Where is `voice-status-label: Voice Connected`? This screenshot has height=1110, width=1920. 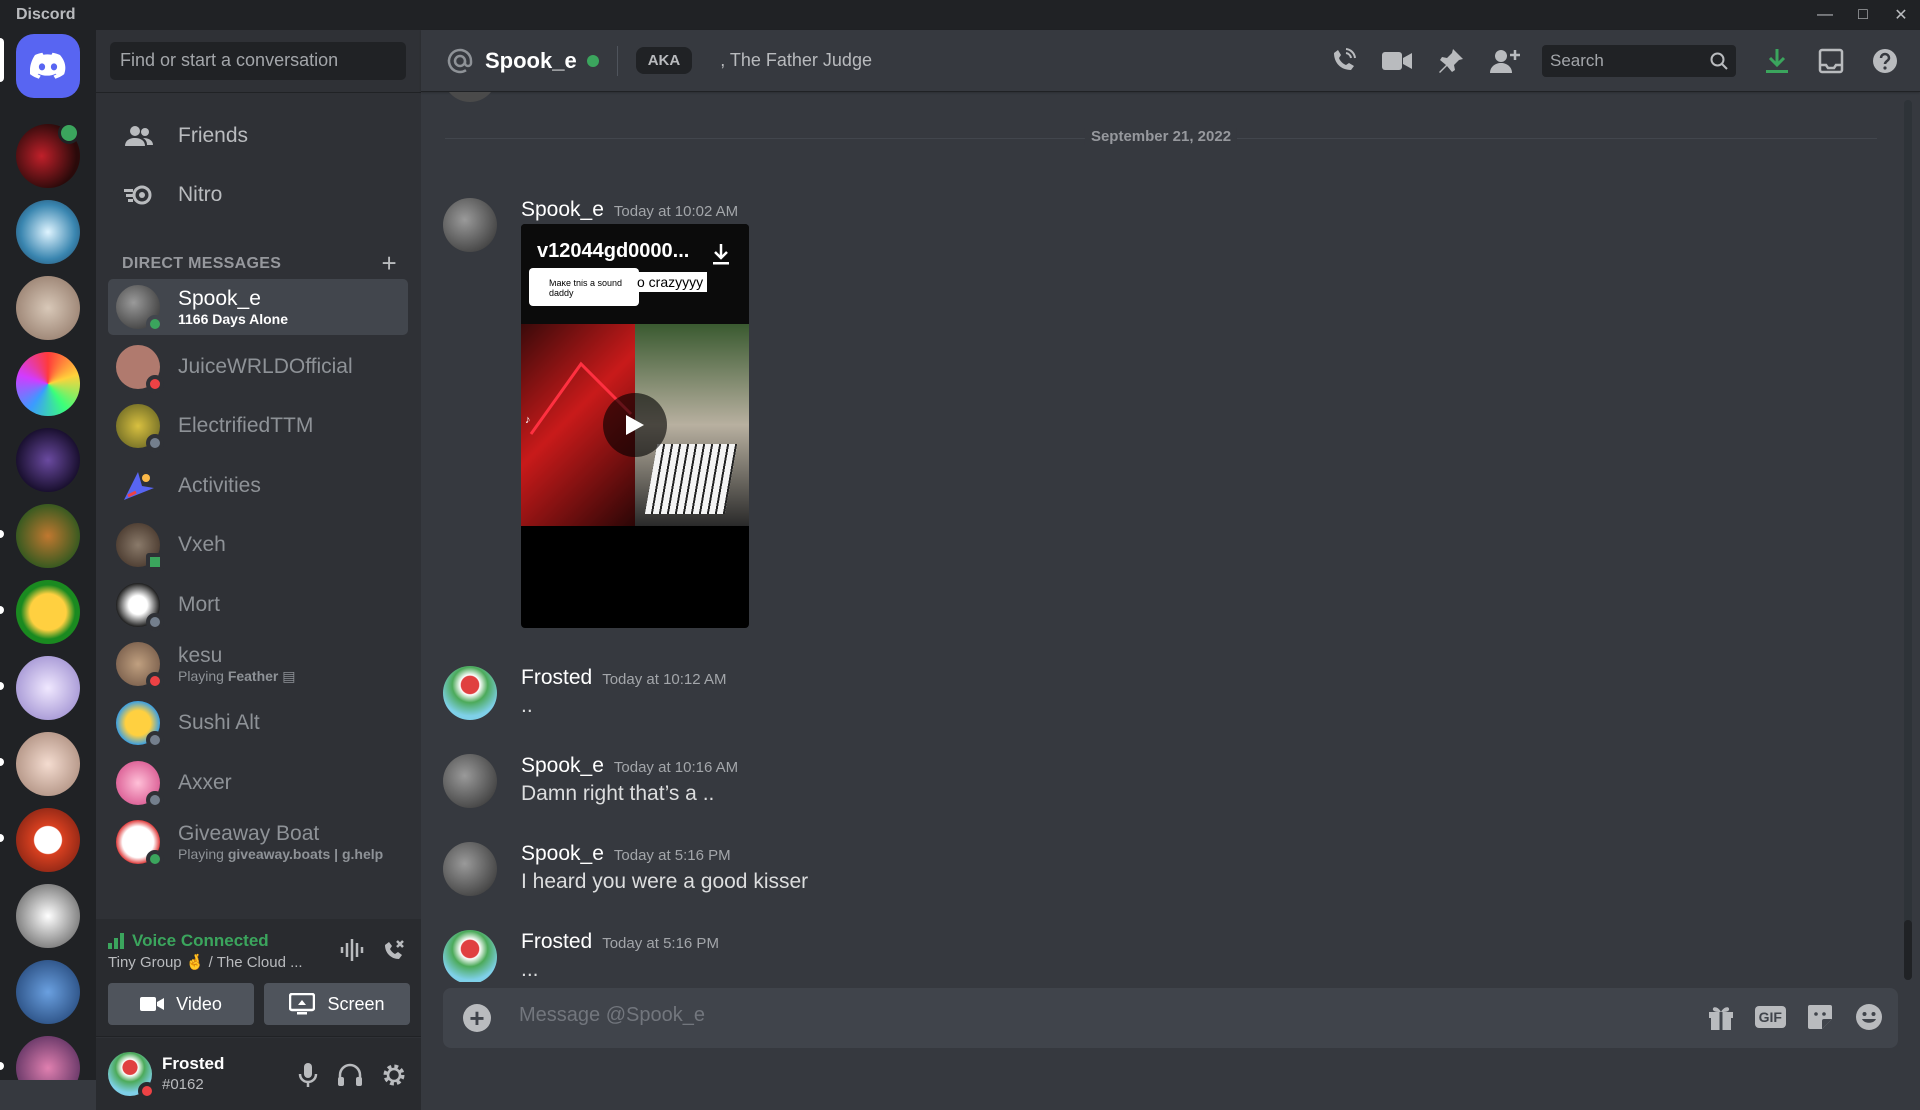
voice-status-label: Voice Connected is located at coordinates (200, 940).